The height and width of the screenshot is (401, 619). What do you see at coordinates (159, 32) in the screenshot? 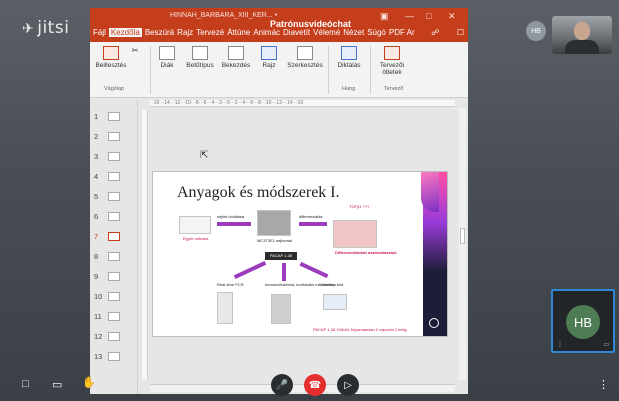
I see `menu-insert: Beszúrá` at bounding box center [159, 32].